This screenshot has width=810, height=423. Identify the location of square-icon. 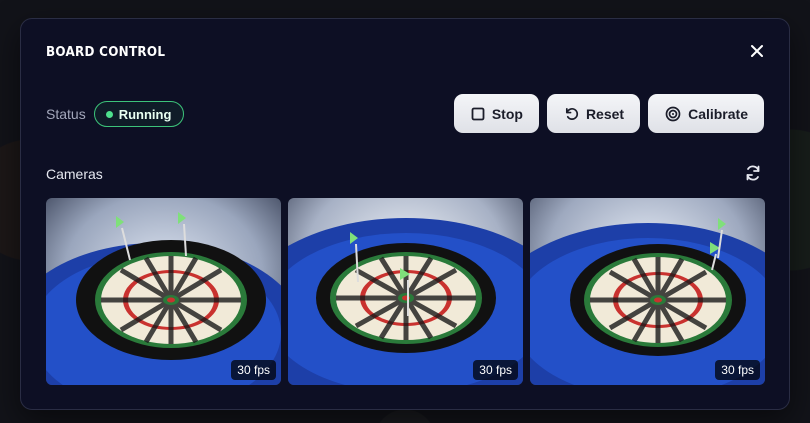
(478, 113).